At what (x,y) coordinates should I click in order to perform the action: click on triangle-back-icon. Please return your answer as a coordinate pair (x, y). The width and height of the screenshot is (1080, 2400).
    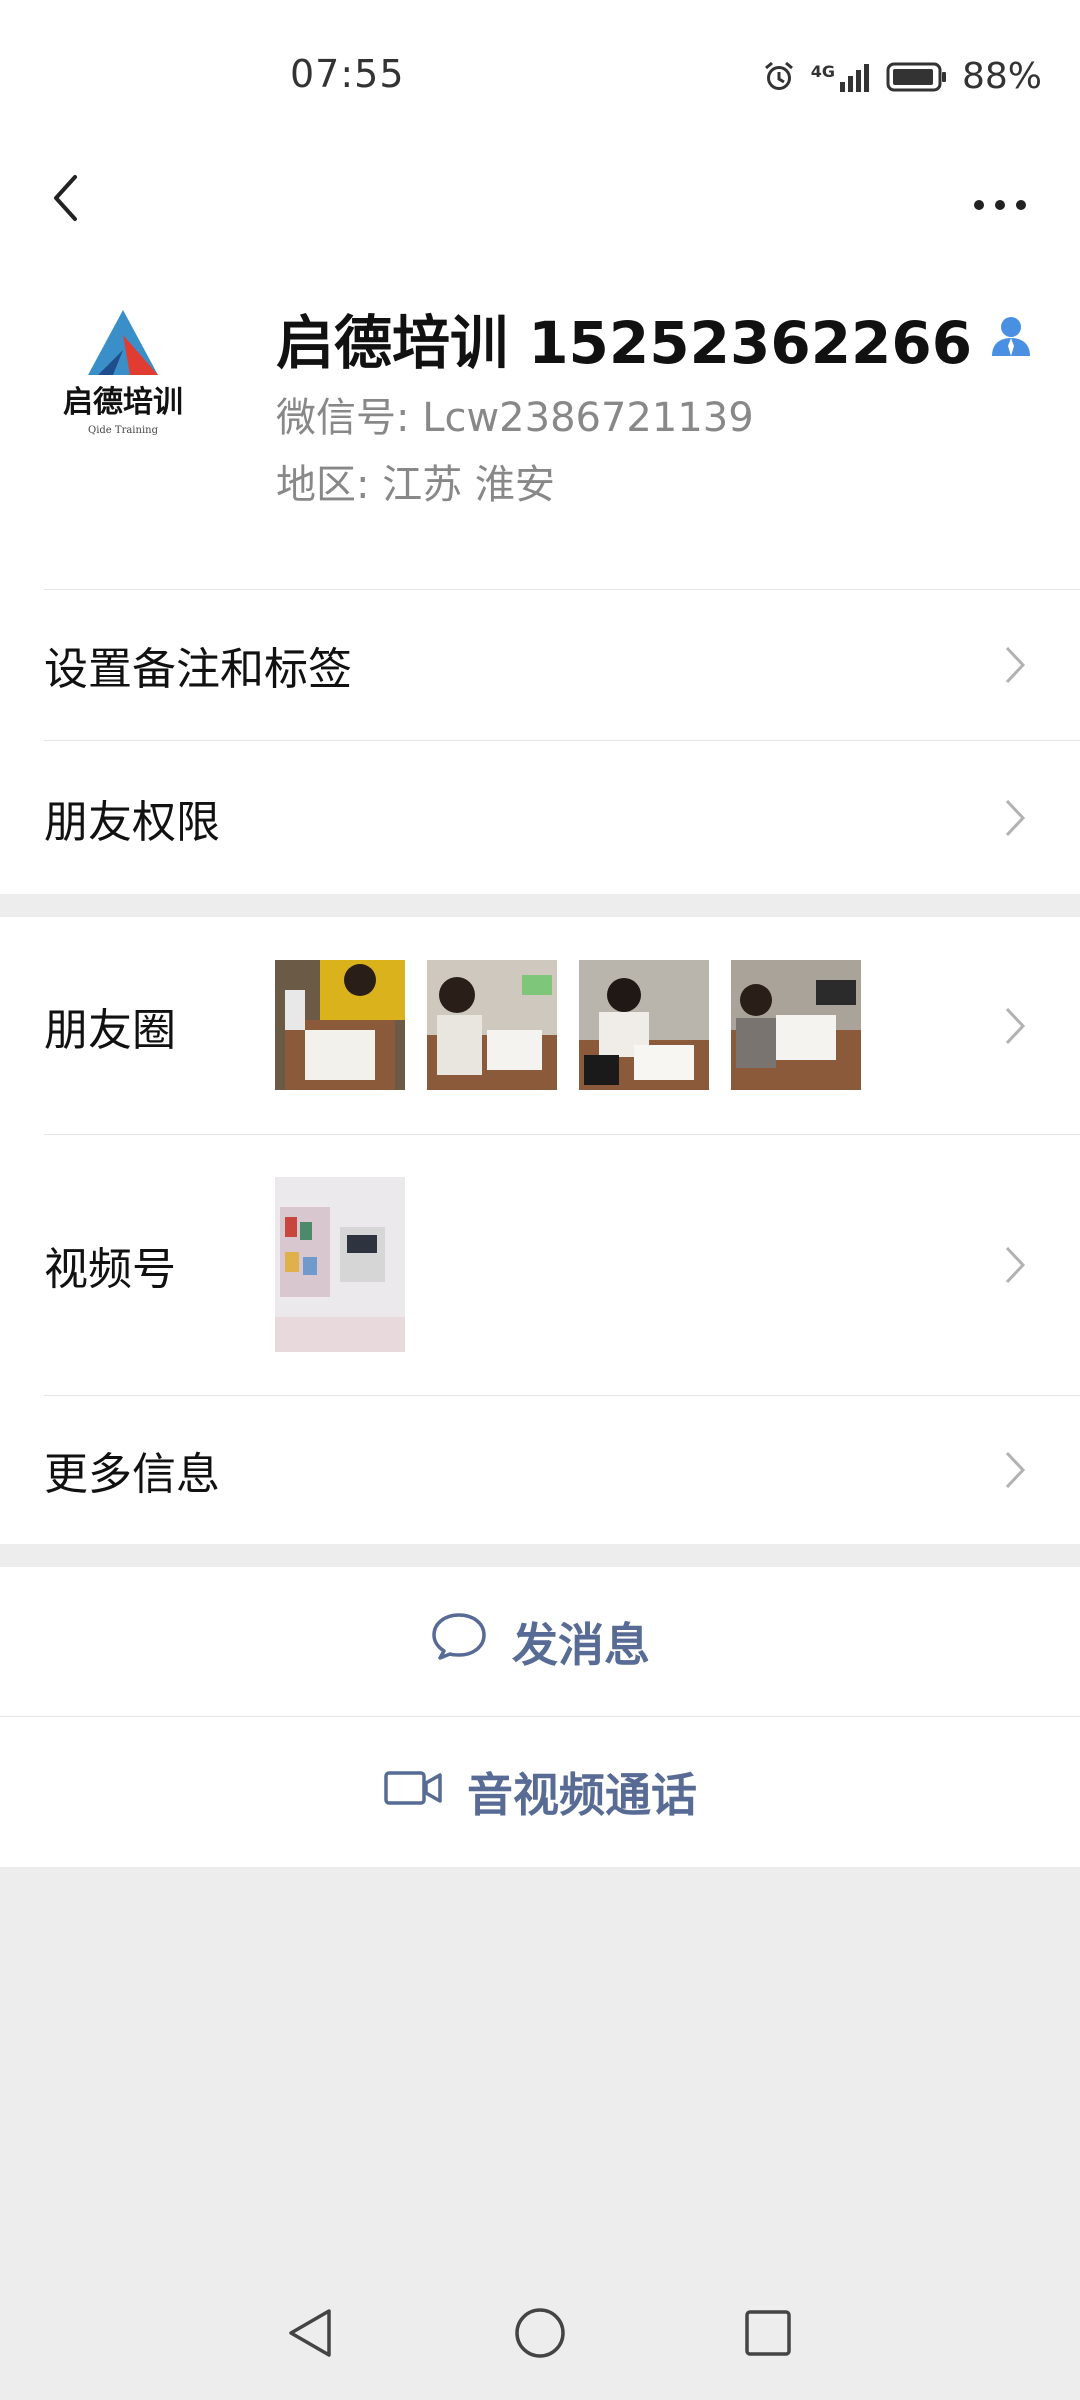
    Looking at the image, I should click on (310, 2335).